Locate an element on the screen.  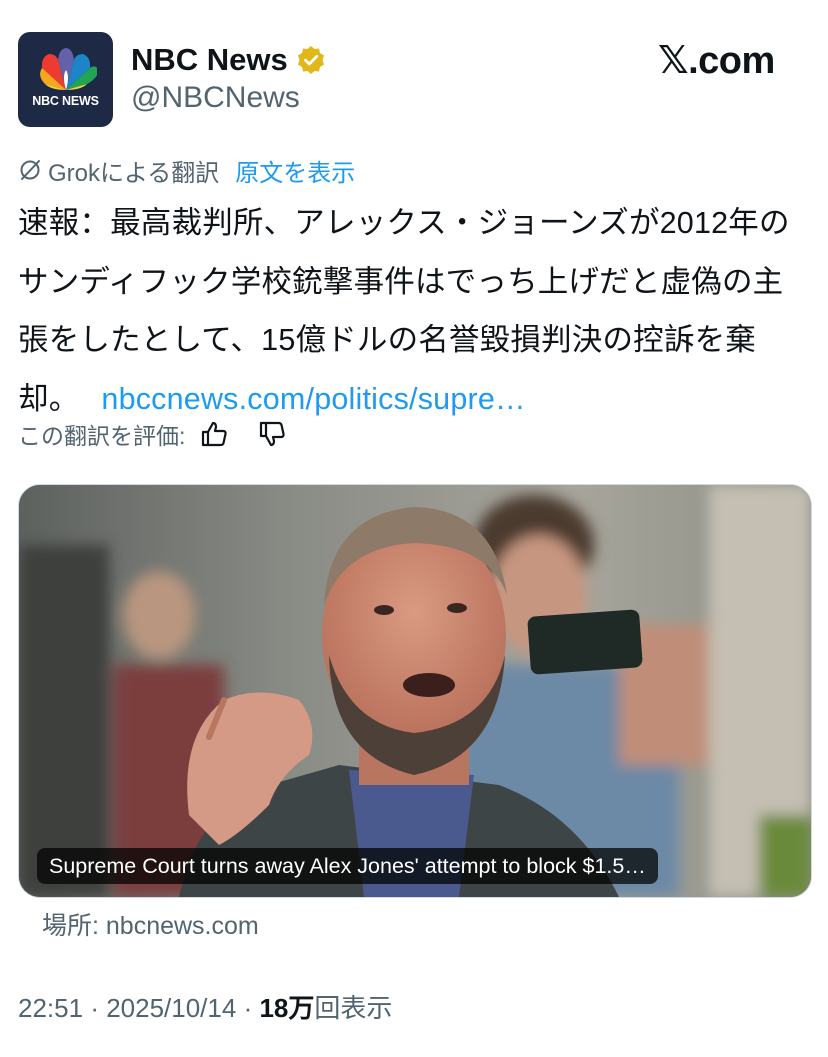
name-row: NBC News is located at coordinates (228, 60).